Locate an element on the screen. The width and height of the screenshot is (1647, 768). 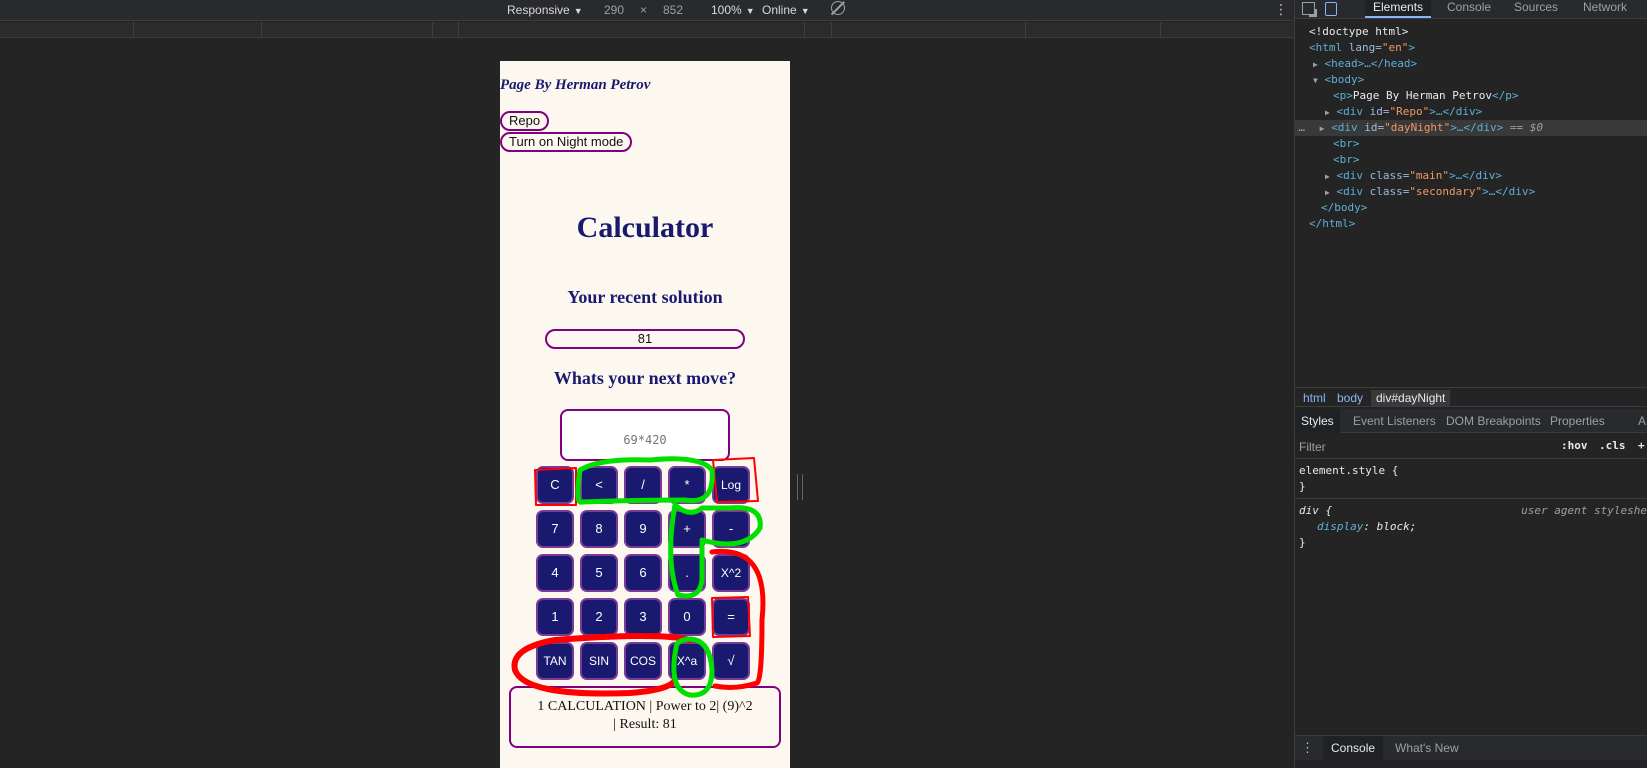
selected-ref: == $0 is located at coordinates (1523, 127).